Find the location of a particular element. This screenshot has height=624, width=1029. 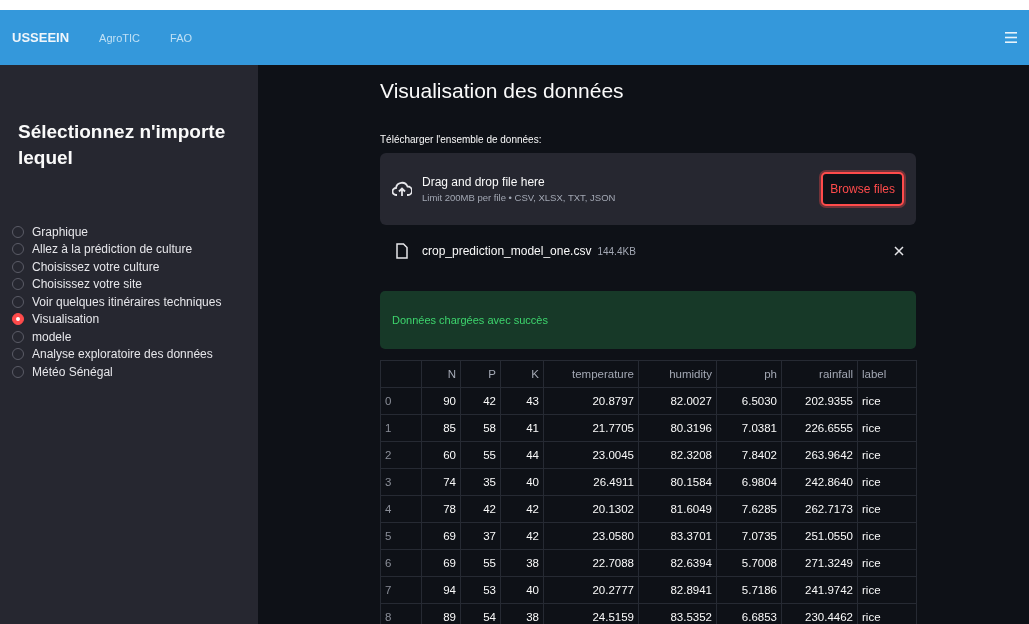

table-cell: 80.1584 is located at coordinates (677, 482).